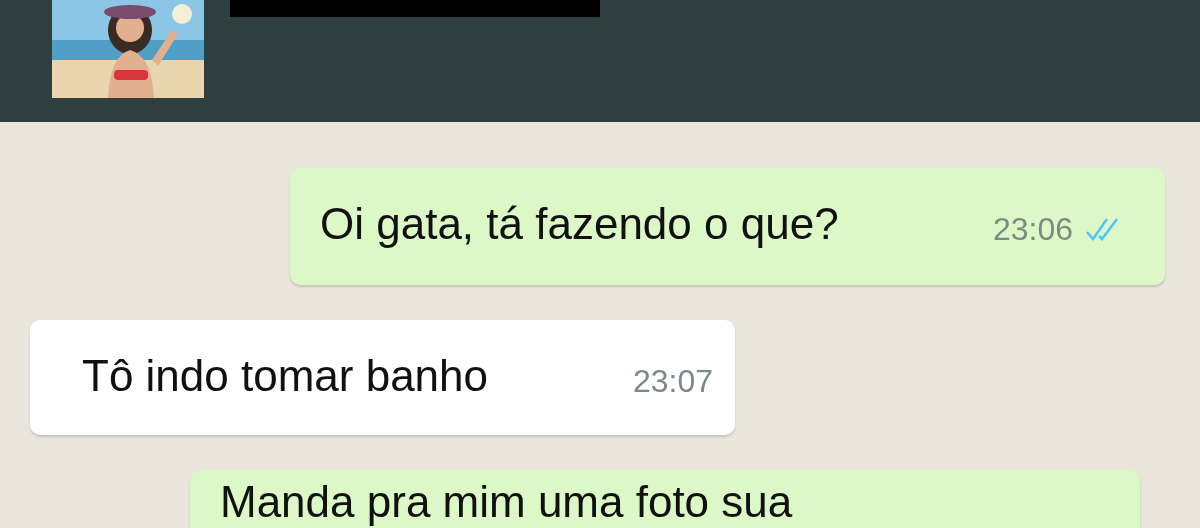 The width and height of the screenshot is (1200, 528). What do you see at coordinates (580, 224) in the screenshot?
I see `message-text: Oi gata, tá fazendo o que?` at bounding box center [580, 224].